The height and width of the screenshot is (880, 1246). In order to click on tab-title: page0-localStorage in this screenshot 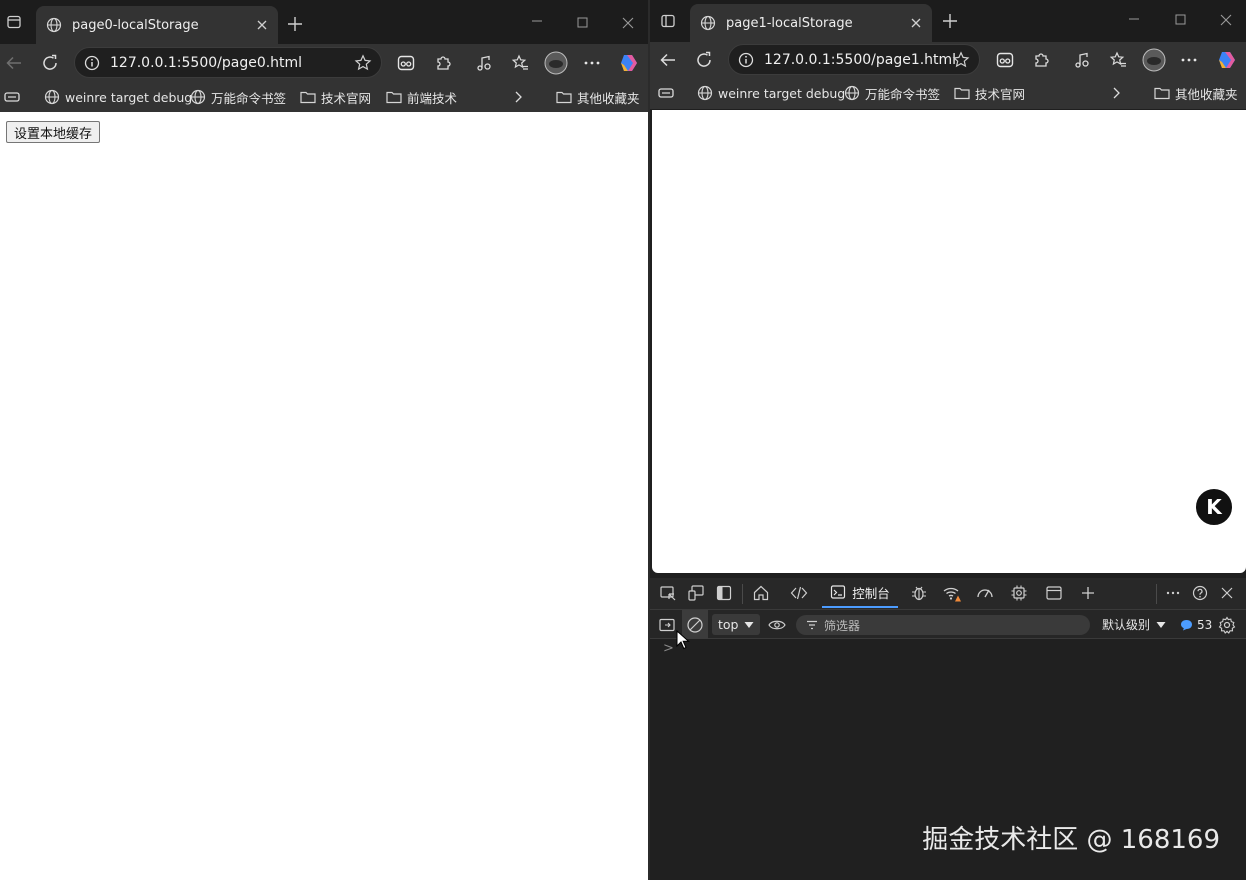, I will do `click(135, 25)`.